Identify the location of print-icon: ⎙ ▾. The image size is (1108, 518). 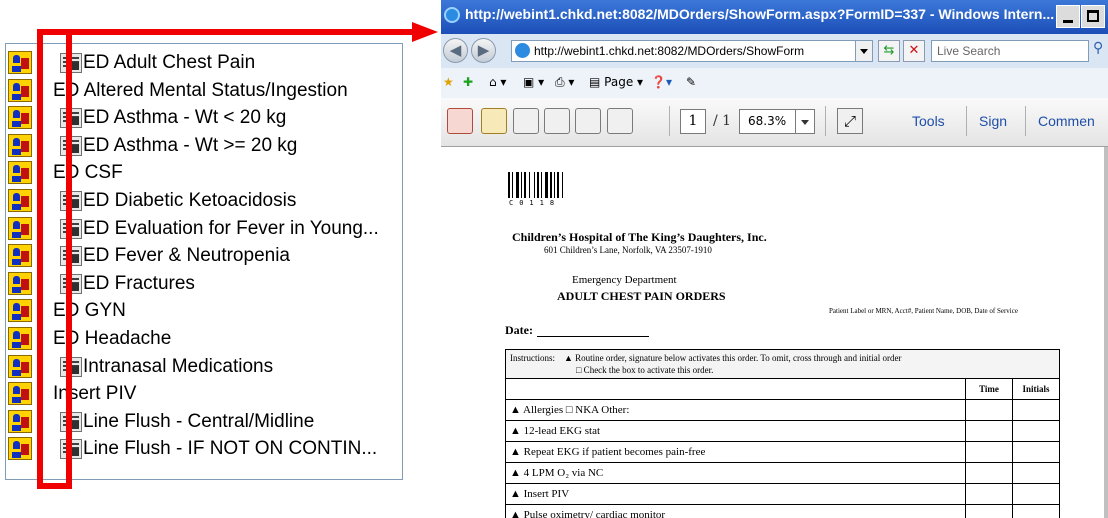
(564, 82).